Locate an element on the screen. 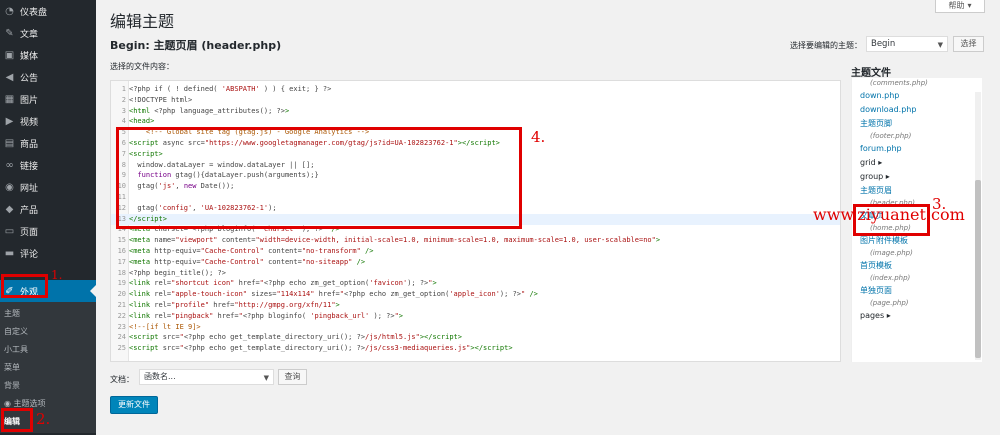 This screenshot has height=435, width=1000. file-item: 首页模板 is located at coordinates (917, 266).